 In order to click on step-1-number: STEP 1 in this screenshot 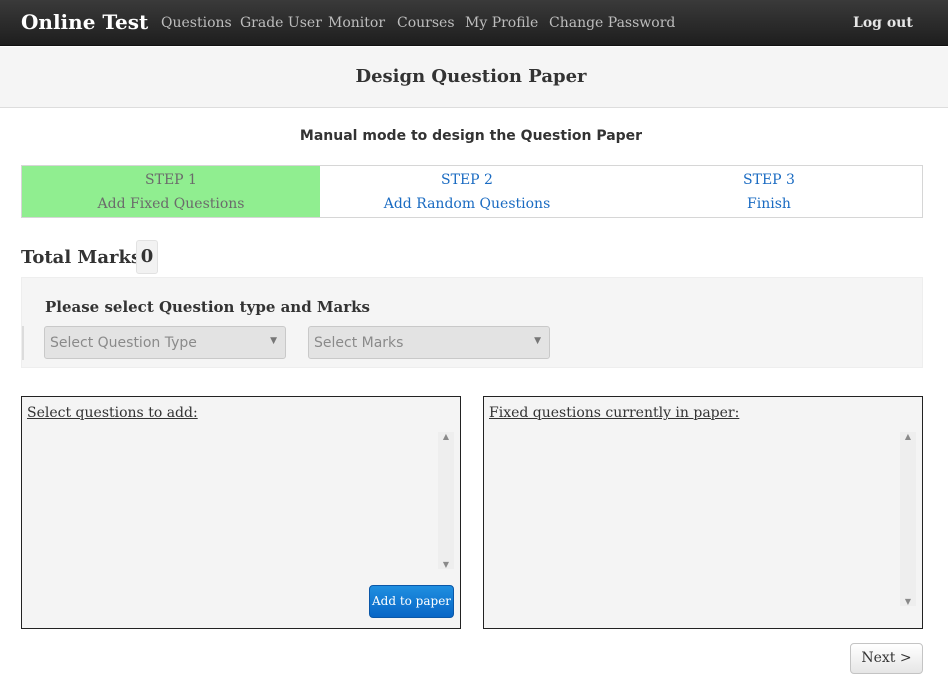, I will do `click(171, 180)`.